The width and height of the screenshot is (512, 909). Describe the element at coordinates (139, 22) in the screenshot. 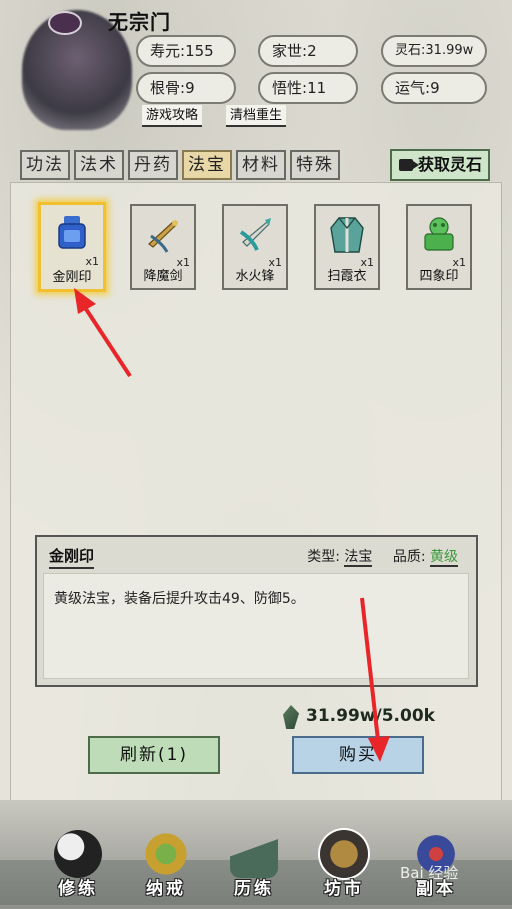

I see `sect-name: 无宗门` at that location.